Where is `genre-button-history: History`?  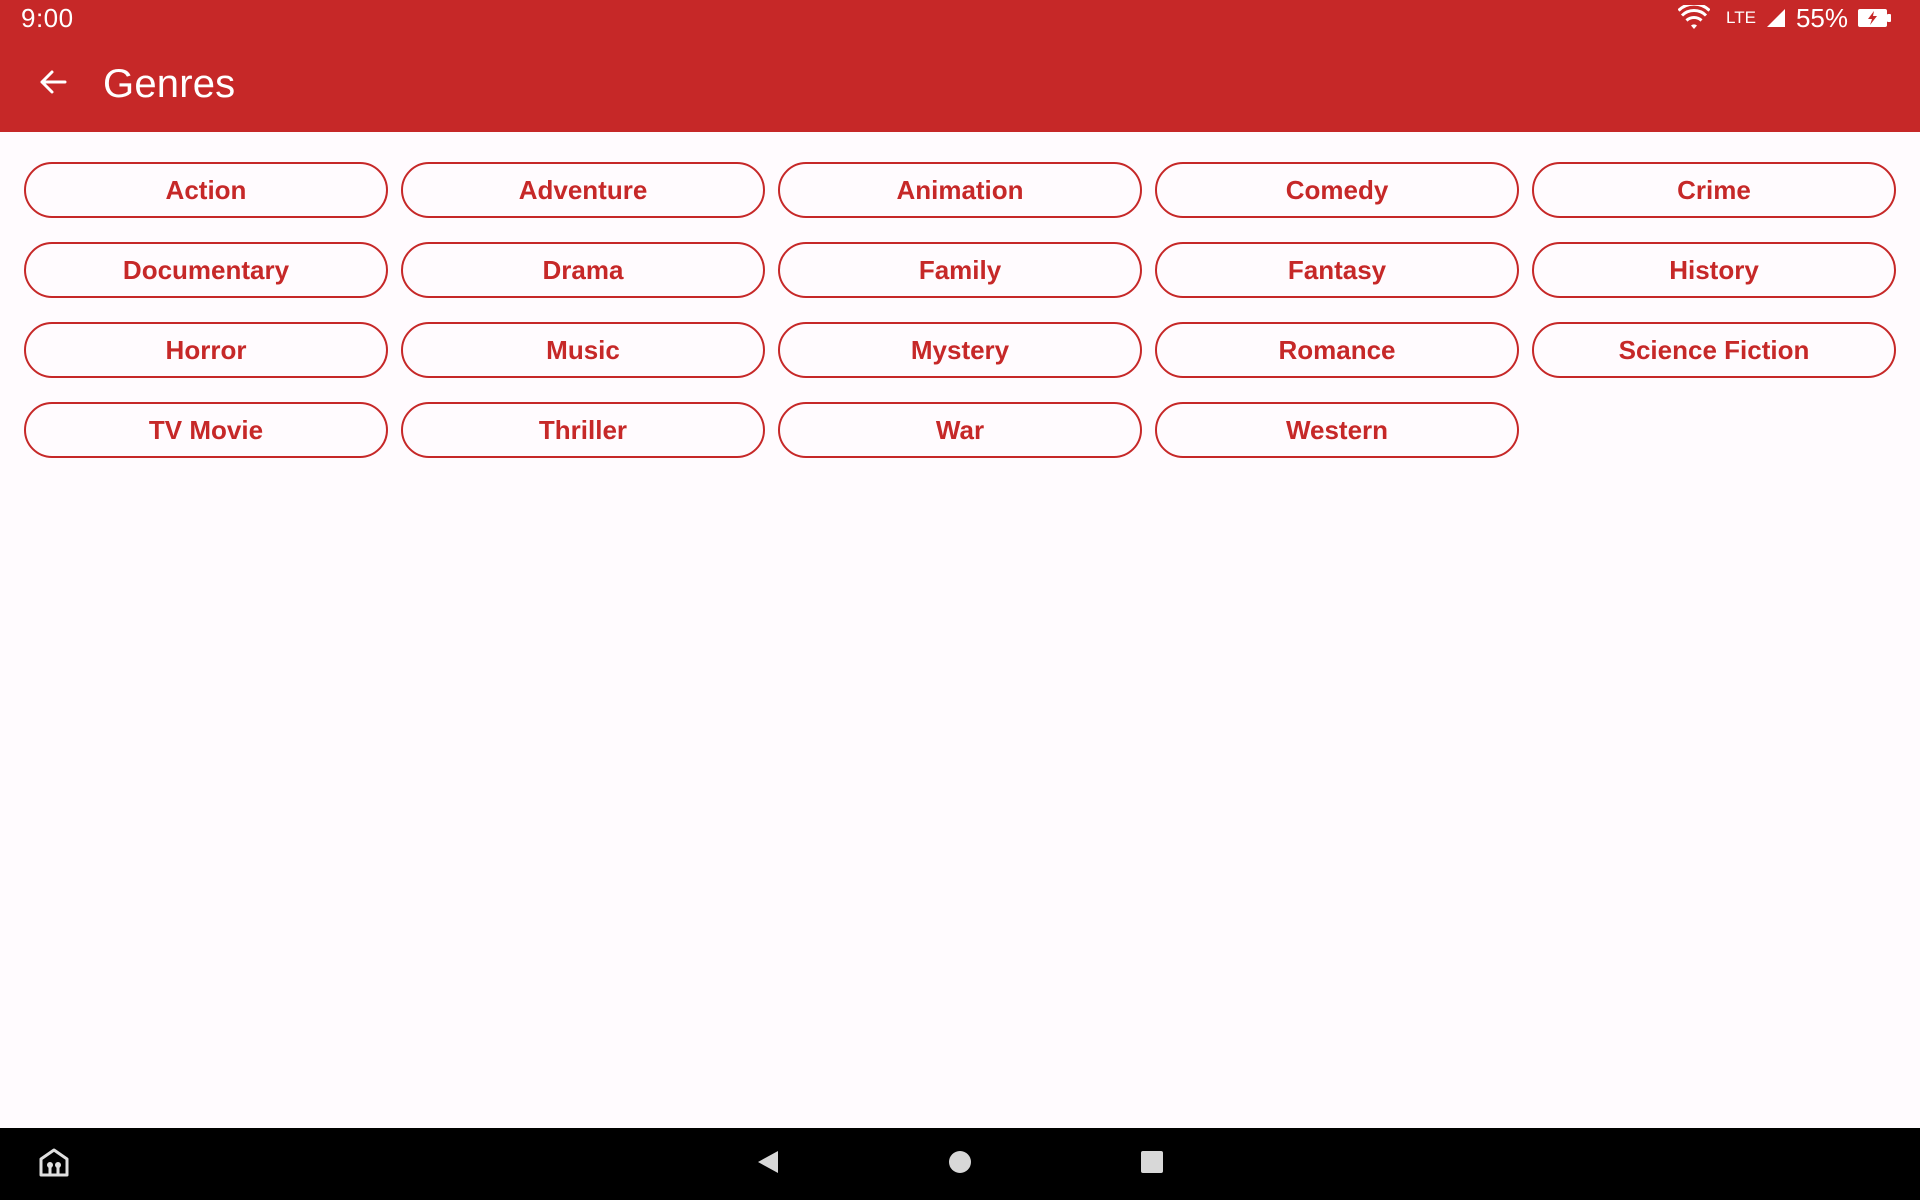
genre-button-history: History is located at coordinates (1714, 270).